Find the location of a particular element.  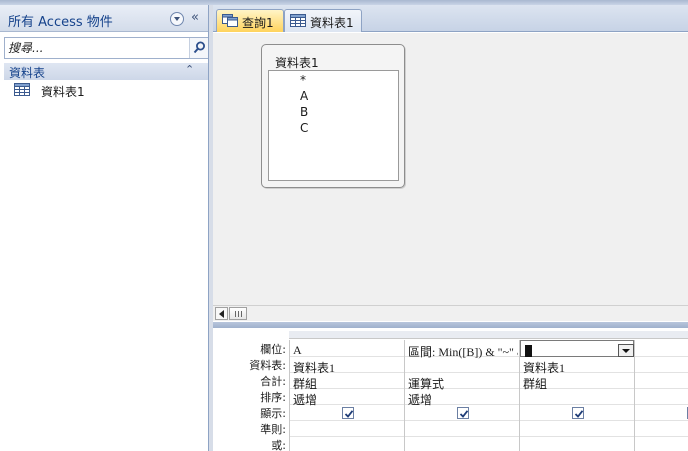

nav-pane-header: 所有 Access 物件 « is located at coordinates (104, 18).